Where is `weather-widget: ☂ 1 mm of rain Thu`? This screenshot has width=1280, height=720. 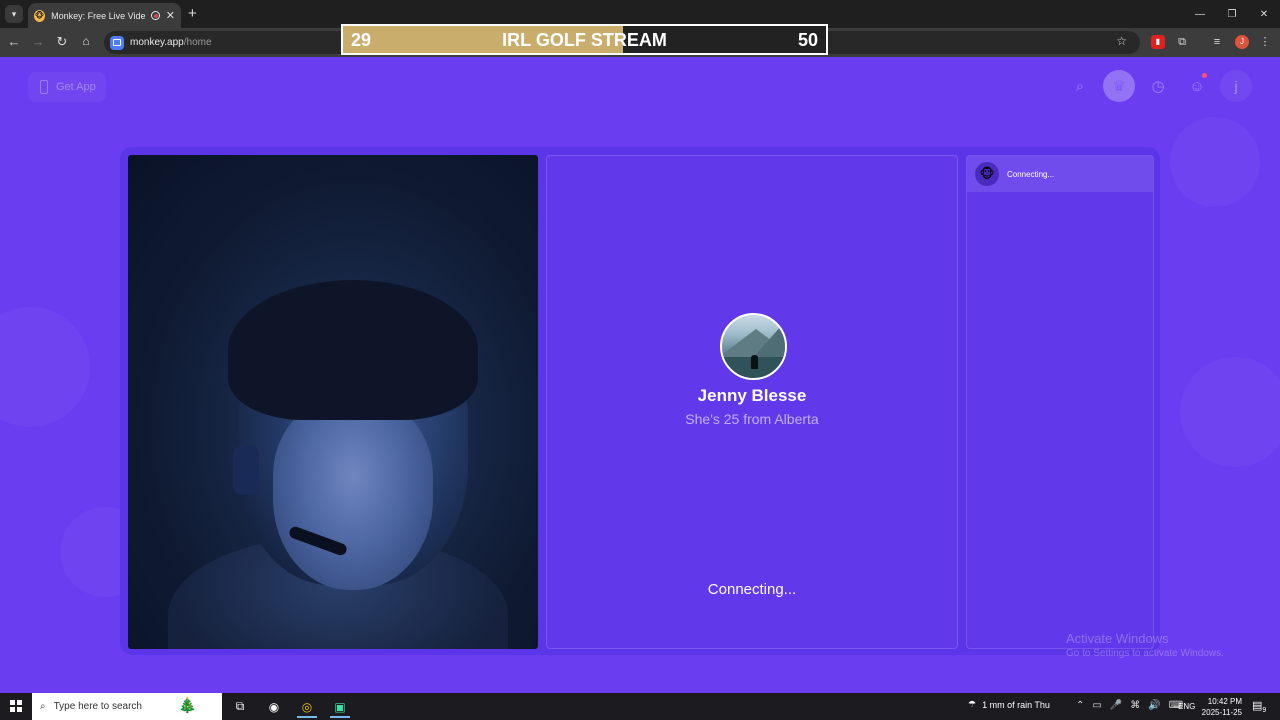 weather-widget: ☂ 1 mm of rain Thu is located at coordinates (1009, 704).